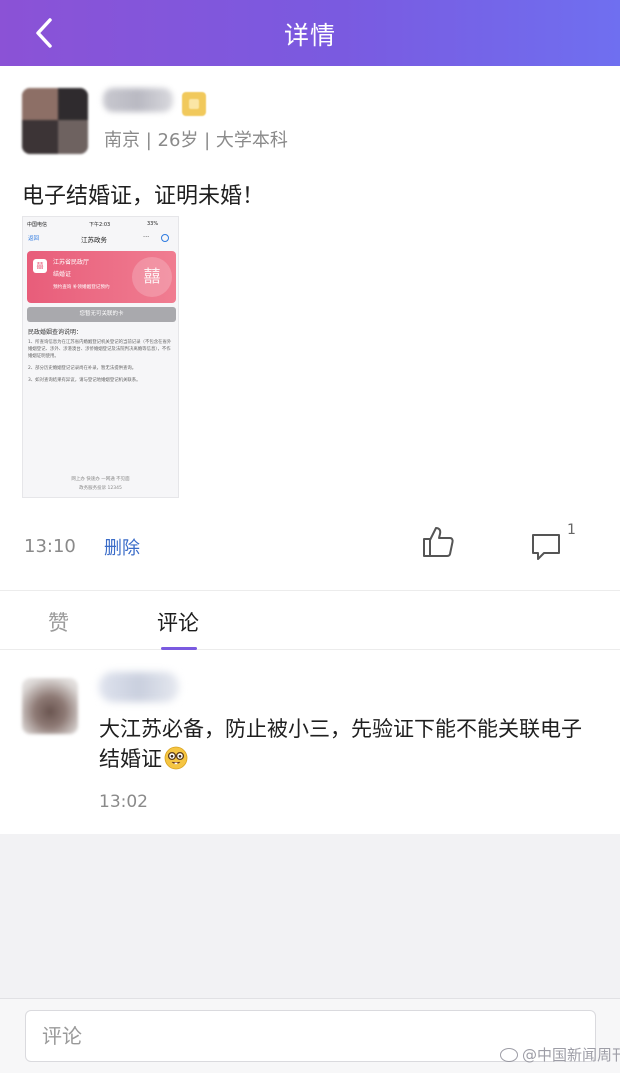  What do you see at coordinates (138, 100) in the screenshot?
I see `author-name-blurred` at bounding box center [138, 100].